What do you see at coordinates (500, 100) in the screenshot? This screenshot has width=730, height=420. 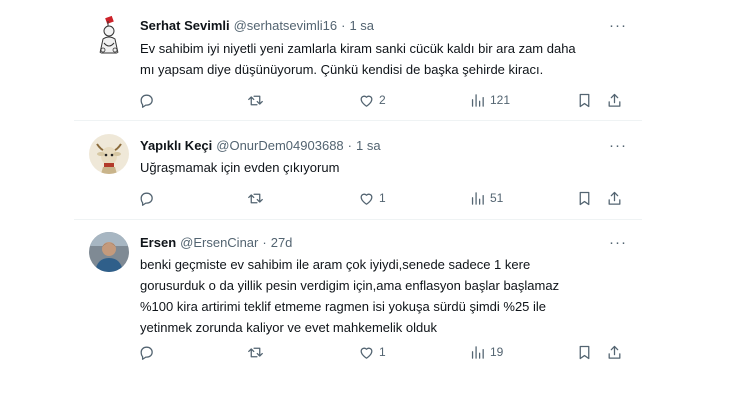 I see `views-count: 121` at bounding box center [500, 100].